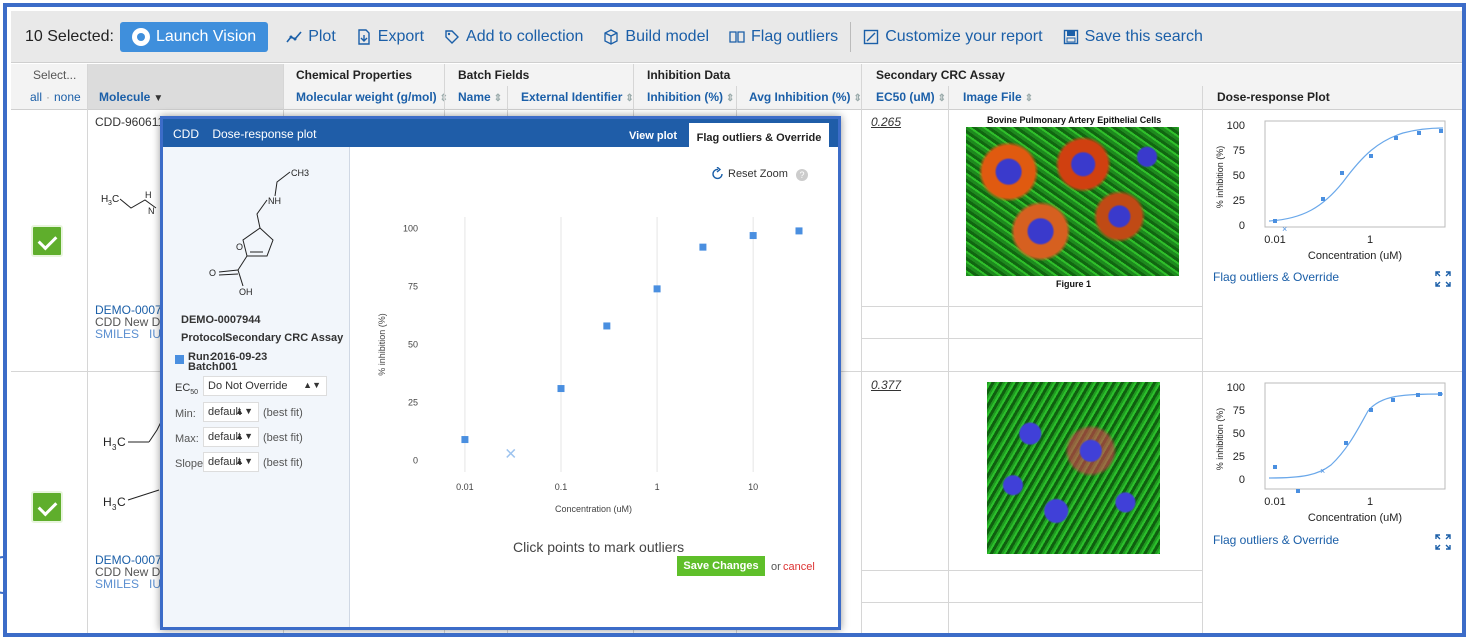 Image resolution: width=1469 pixels, height=640 pixels. What do you see at coordinates (964, 36) in the screenshot?
I see `customize-report-label: Customize your report` at bounding box center [964, 36].